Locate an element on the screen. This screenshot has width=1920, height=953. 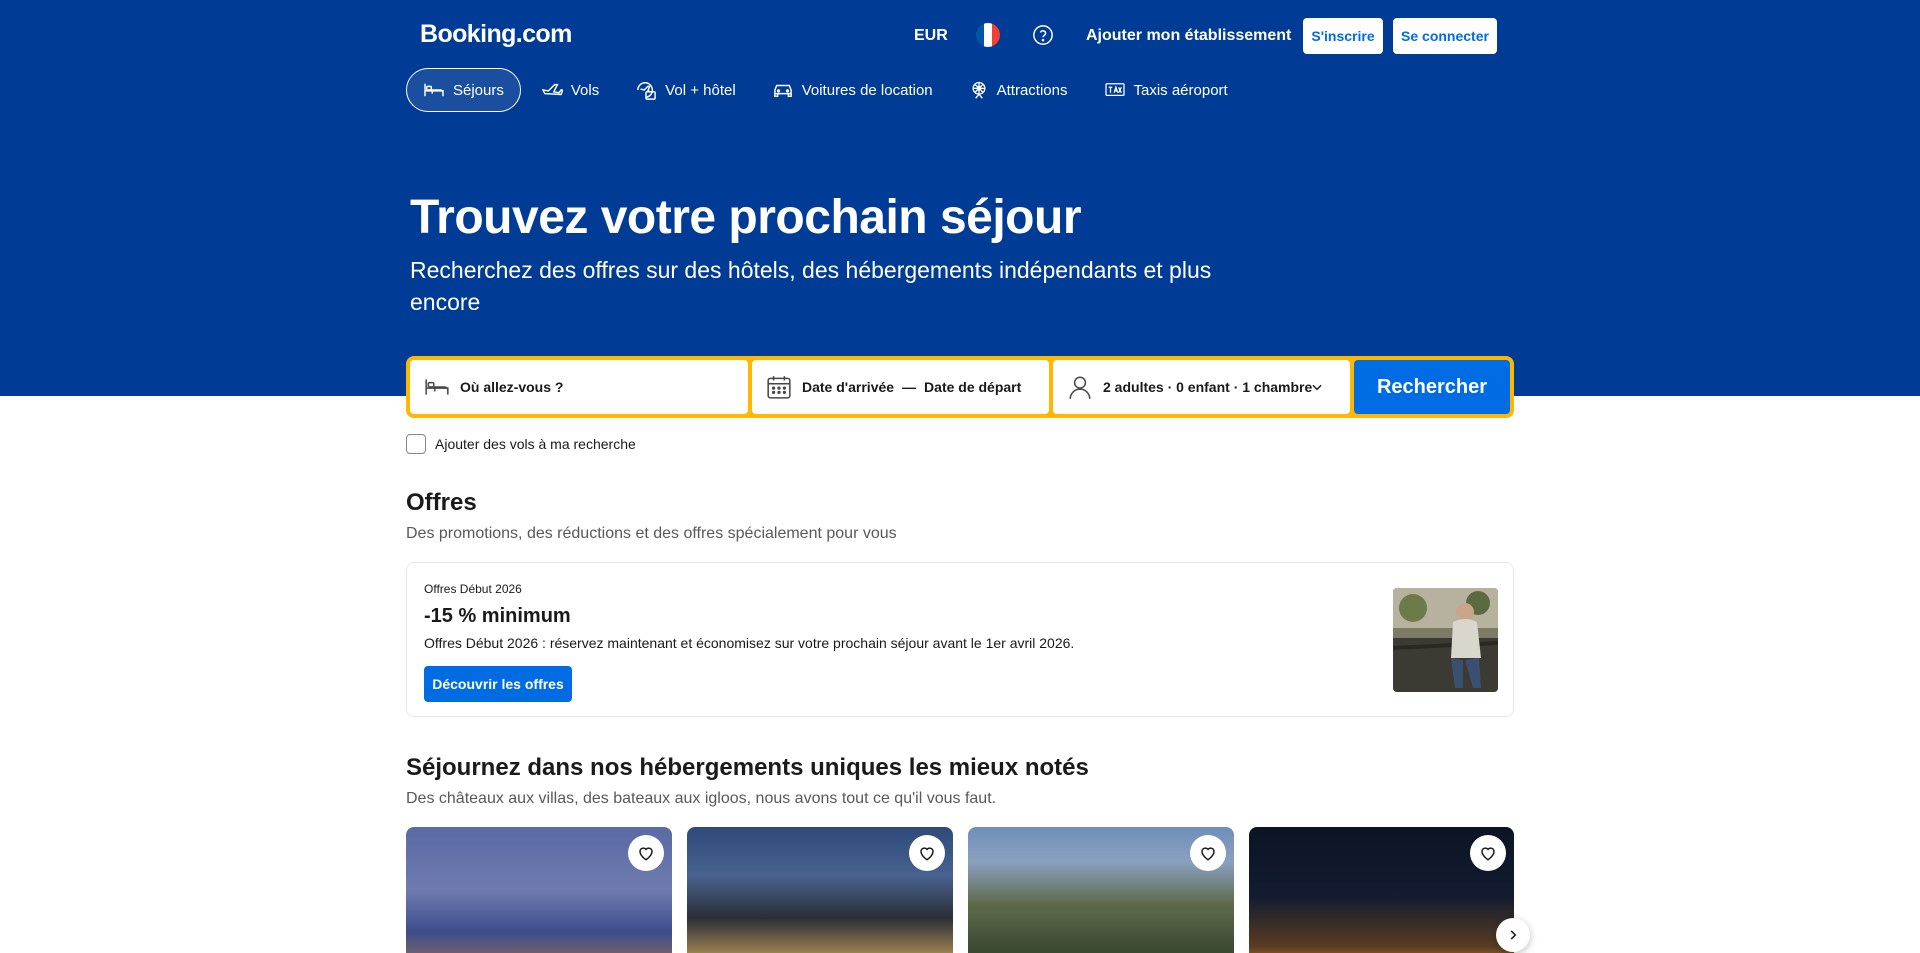
guests-label: 2 adultes · 0 enfant · 1 chambre is located at coordinates (1208, 387).